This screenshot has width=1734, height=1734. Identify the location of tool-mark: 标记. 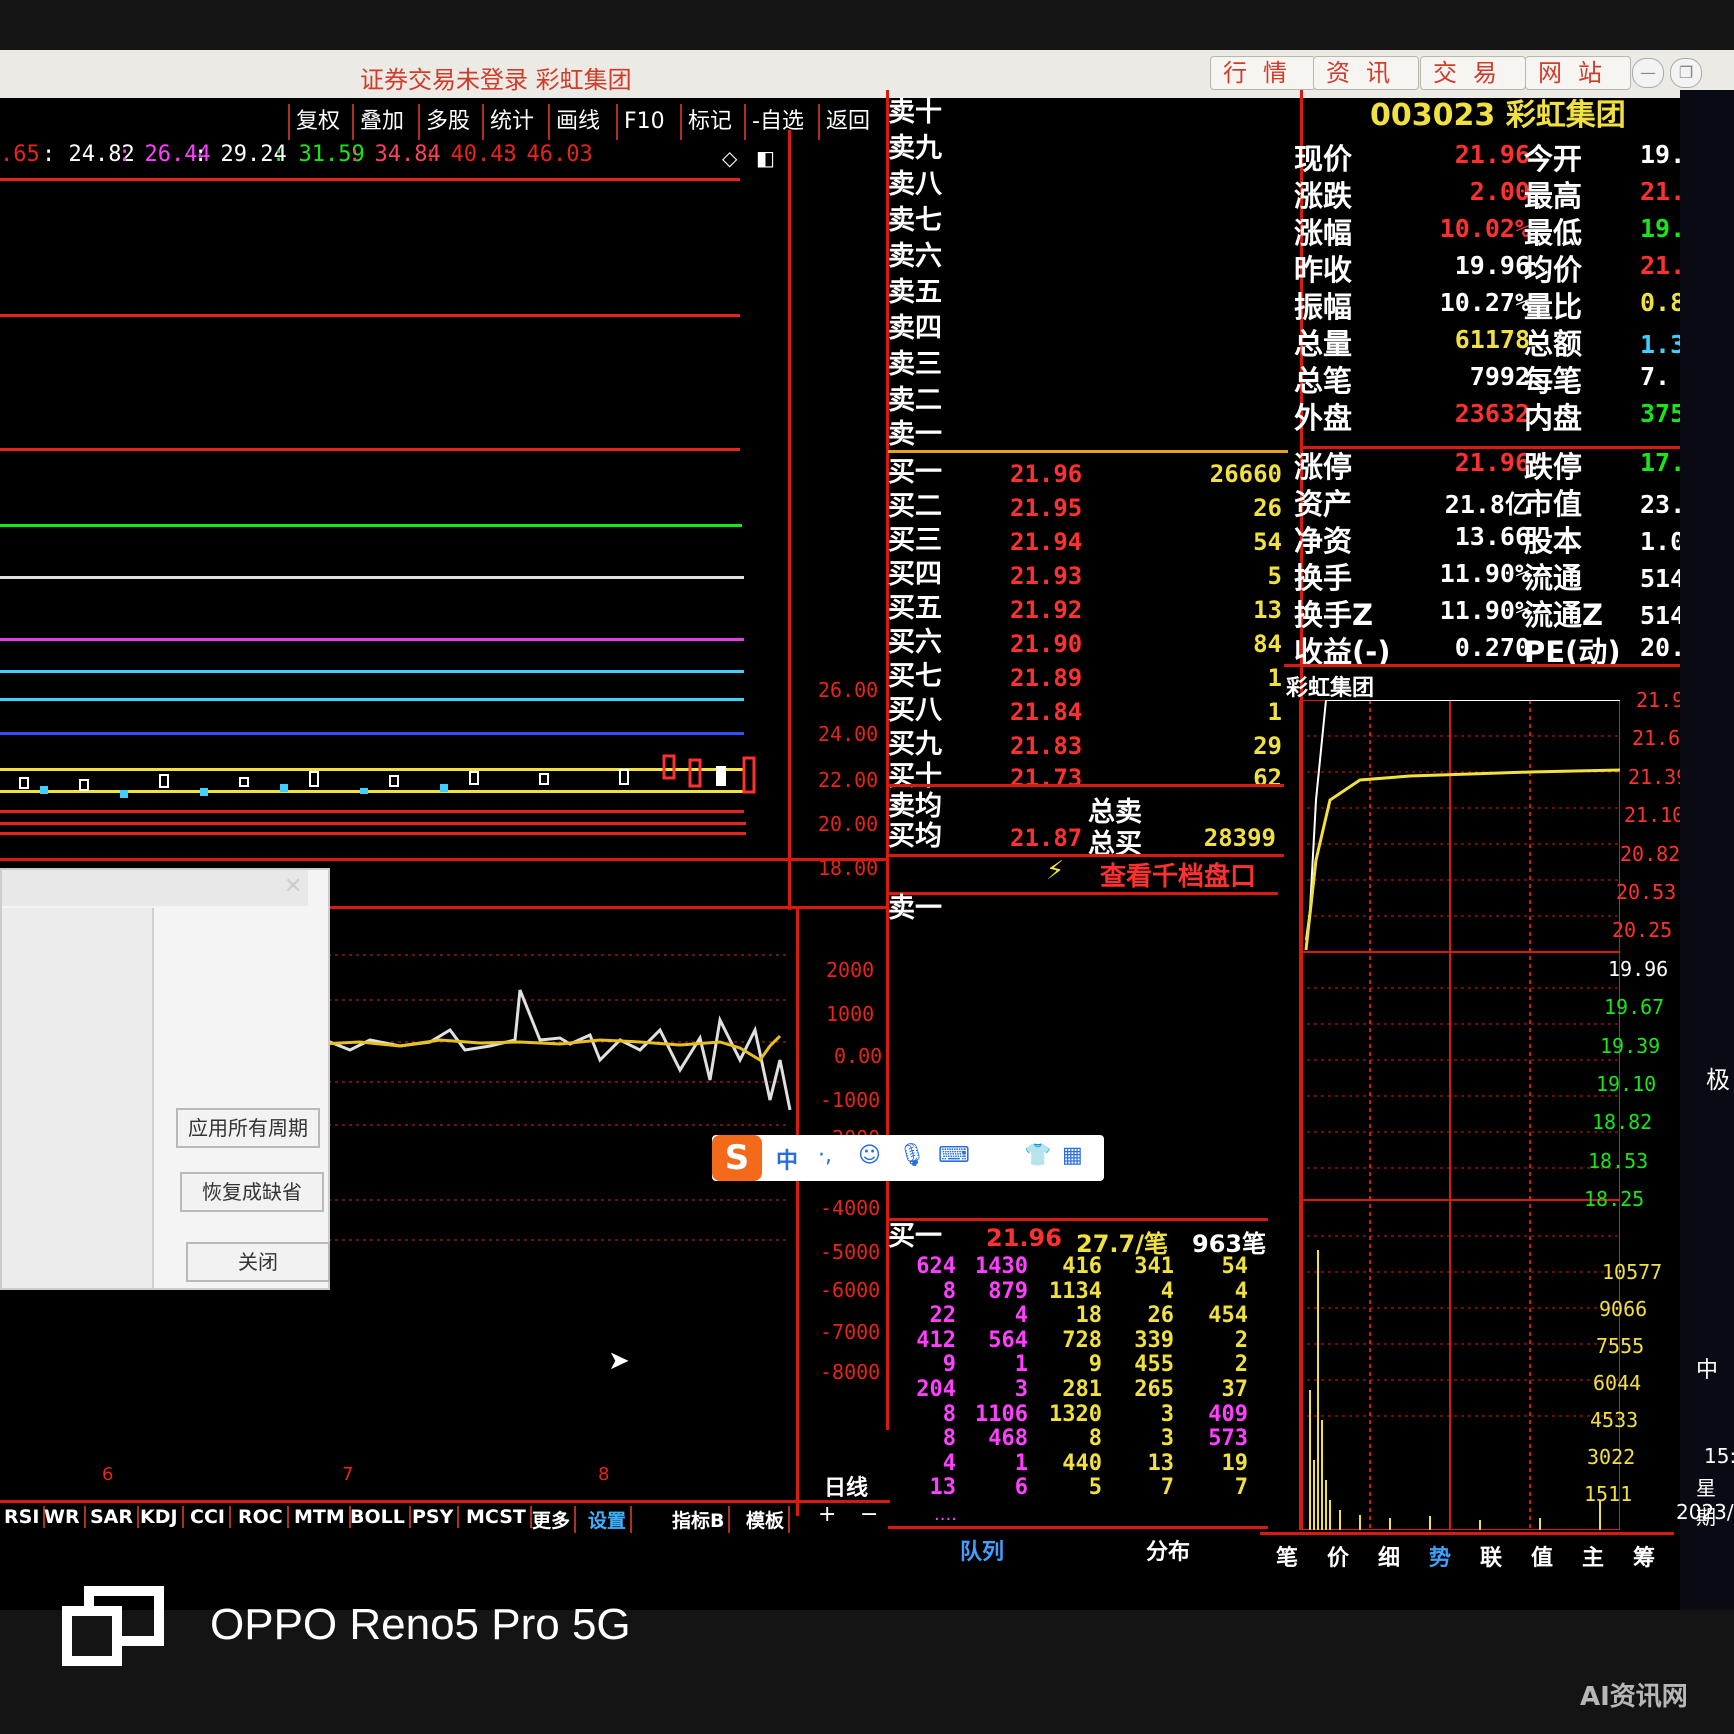
(709, 122).